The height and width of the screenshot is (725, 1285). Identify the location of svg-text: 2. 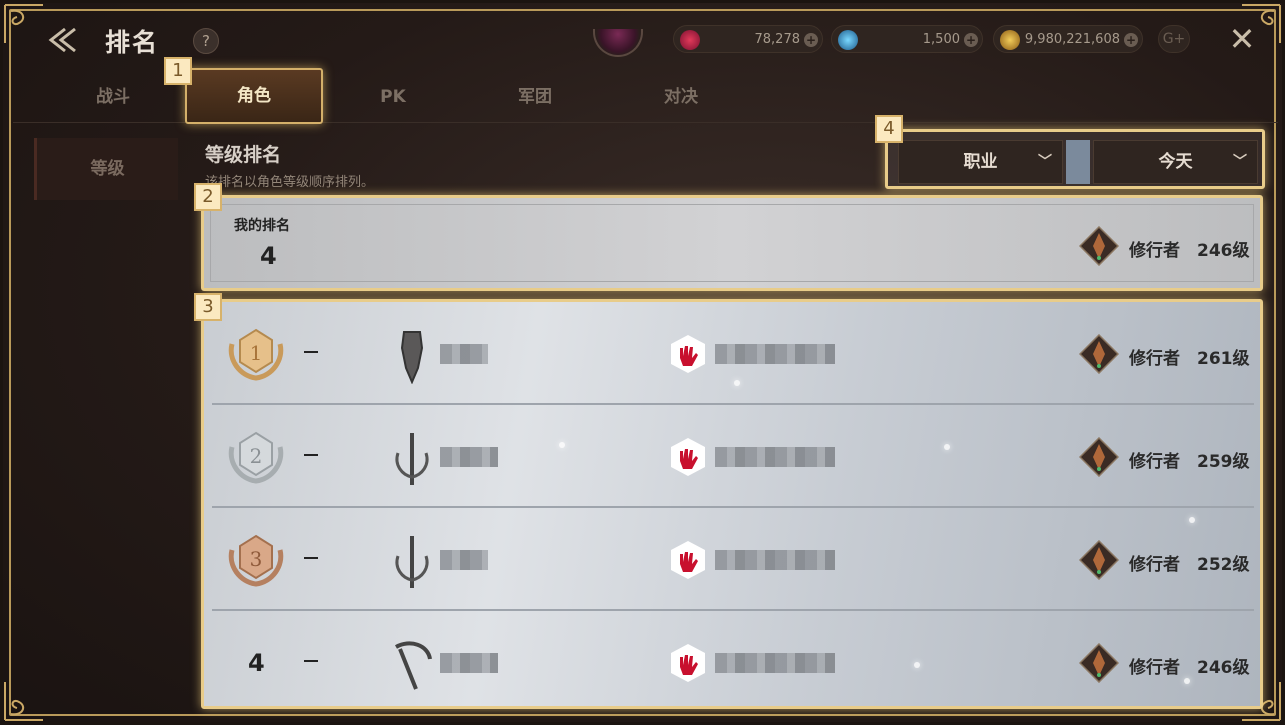
(256, 456).